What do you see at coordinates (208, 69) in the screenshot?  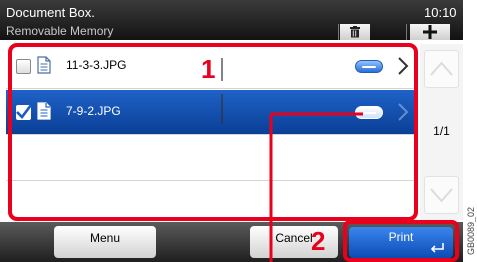 I see `callout-number-1: 1` at bounding box center [208, 69].